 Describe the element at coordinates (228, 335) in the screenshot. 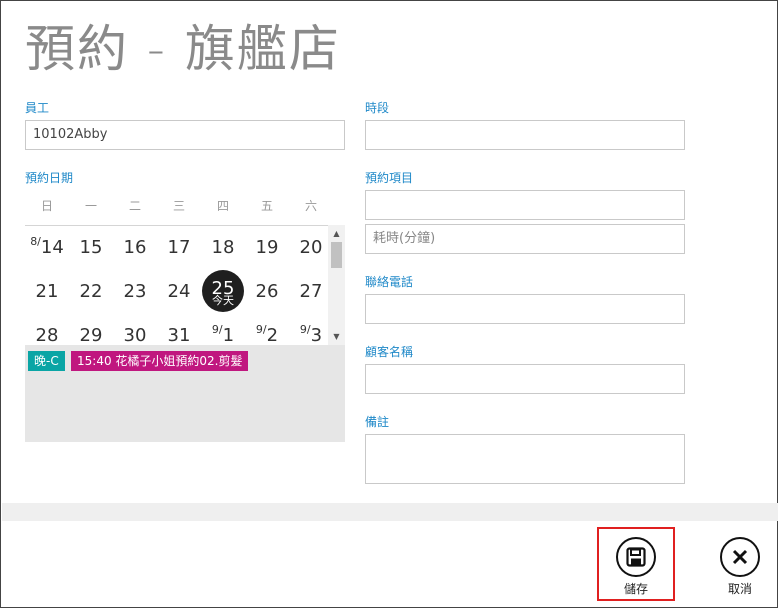

I see `calendar-day-number: 1` at that location.